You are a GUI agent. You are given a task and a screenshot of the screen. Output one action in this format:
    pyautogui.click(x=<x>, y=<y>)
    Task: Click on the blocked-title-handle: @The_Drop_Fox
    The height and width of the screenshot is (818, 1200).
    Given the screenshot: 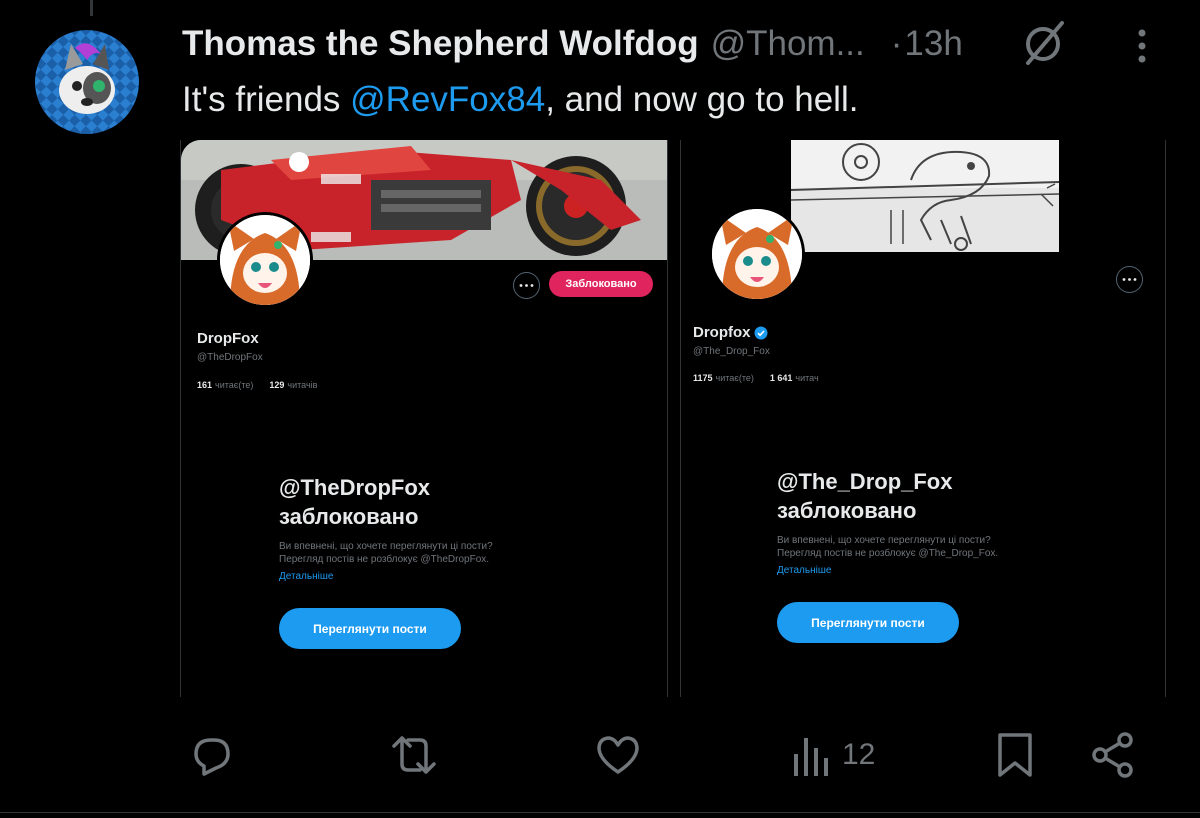 What is the action you would take?
    pyautogui.click(x=865, y=481)
    